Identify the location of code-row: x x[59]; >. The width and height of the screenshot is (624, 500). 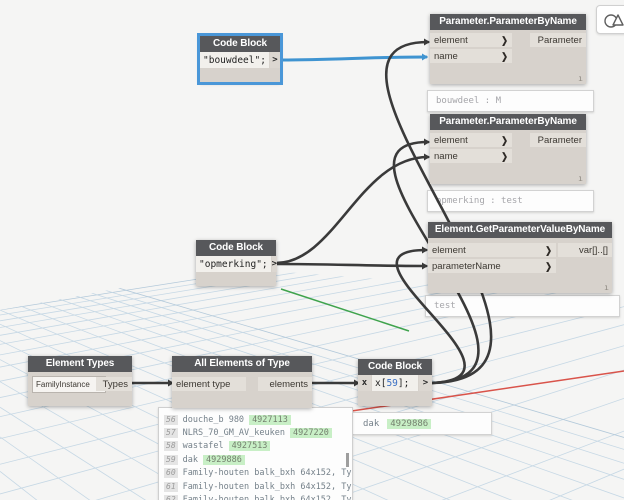
(395, 383).